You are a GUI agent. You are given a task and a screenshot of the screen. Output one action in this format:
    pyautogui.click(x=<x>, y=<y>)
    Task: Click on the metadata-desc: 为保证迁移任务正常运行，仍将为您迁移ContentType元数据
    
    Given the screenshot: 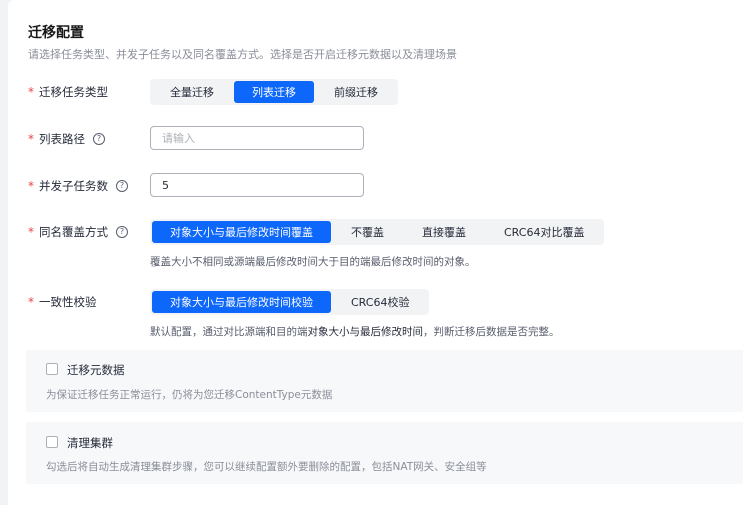 What is the action you would take?
    pyautogui.click(x=189, y=395)
    